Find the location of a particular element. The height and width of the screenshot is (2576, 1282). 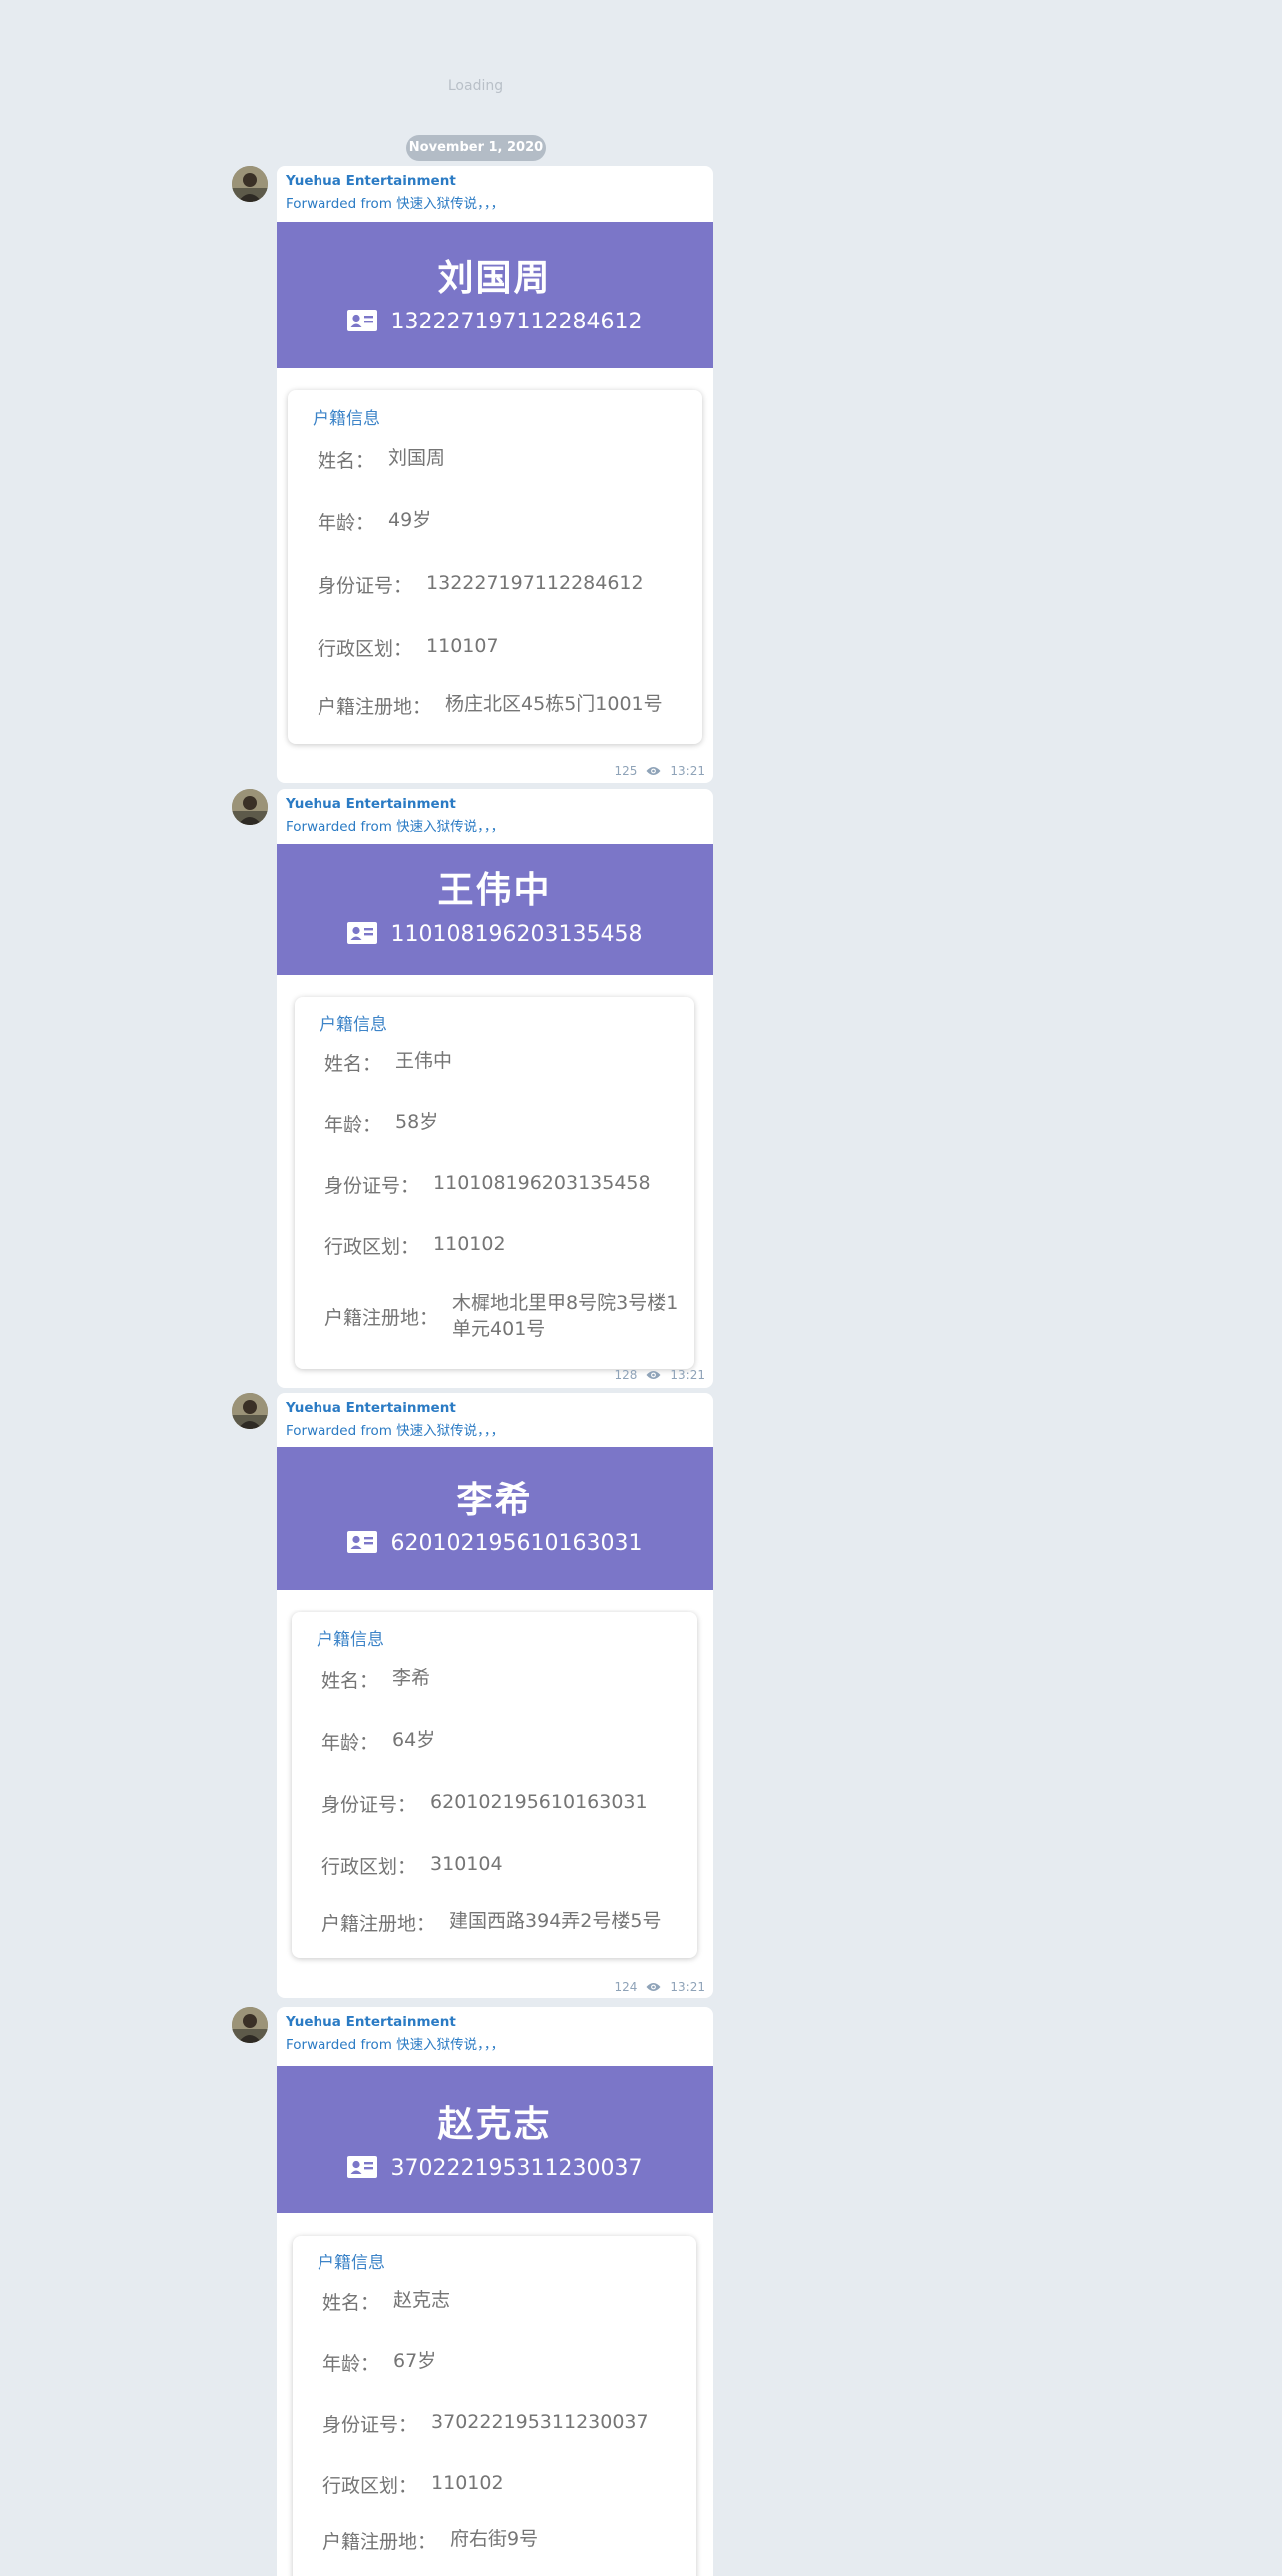

message-meta: 124 13:21 is located at coordinates (660, 1987).